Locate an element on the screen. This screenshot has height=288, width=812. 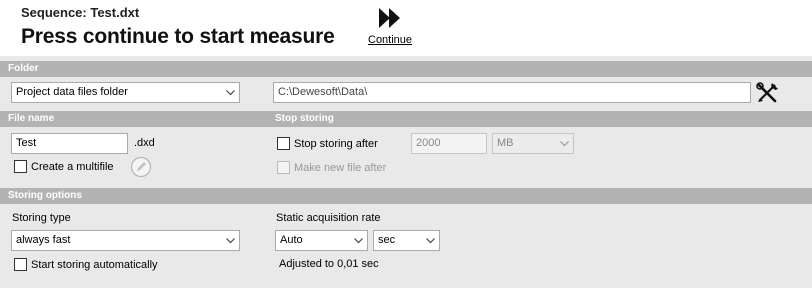
page-title: Press continue to start measure is located at coordinates (178, 36).